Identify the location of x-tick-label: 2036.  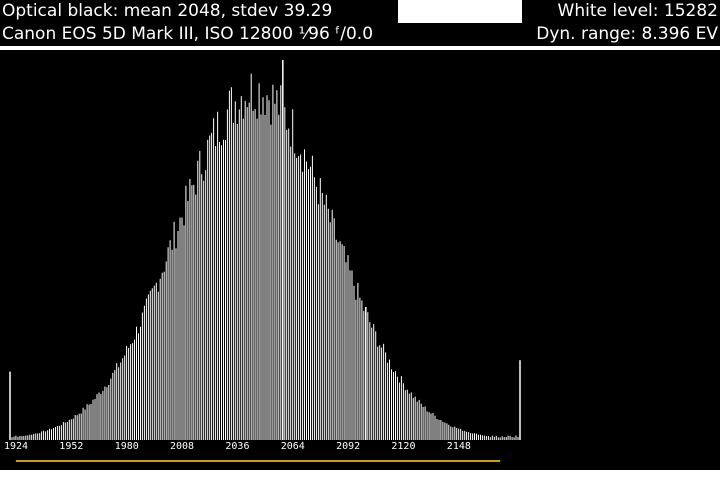
(237, 446).